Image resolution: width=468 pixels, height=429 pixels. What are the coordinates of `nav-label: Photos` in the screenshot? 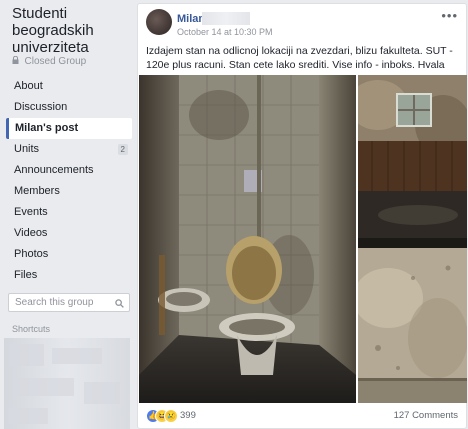 It's located at (31, 254).